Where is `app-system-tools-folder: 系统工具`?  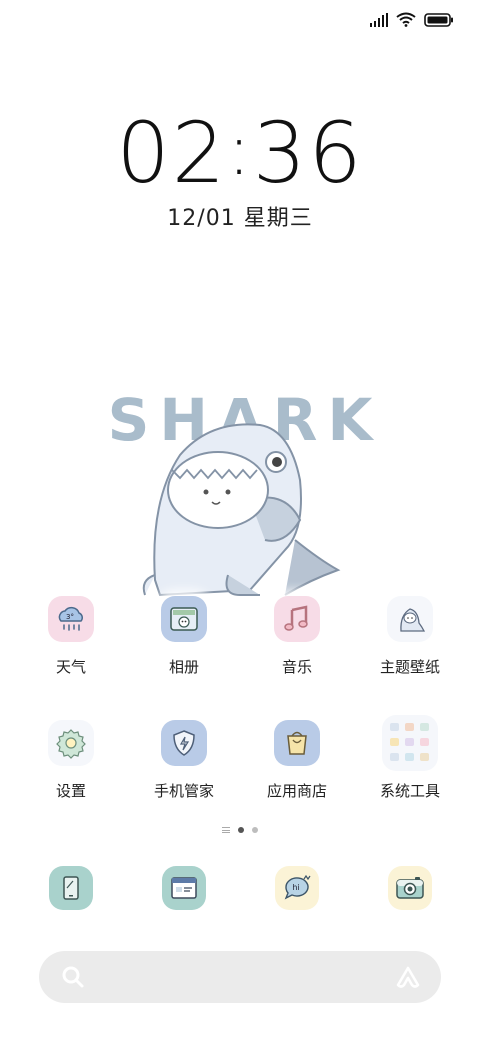
app-system-tools-folder: 系统工具 is located at coordinates (410, 758).